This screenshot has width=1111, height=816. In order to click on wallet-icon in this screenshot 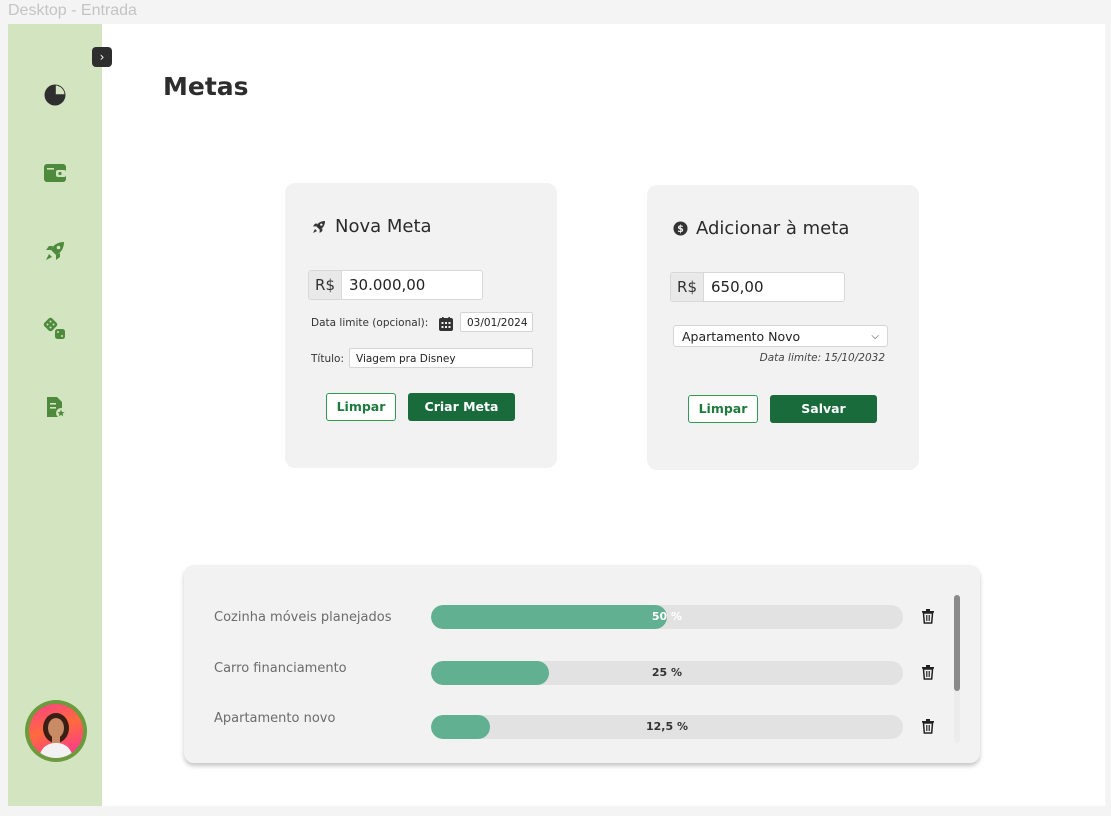, I will do `click(55, 173)`.